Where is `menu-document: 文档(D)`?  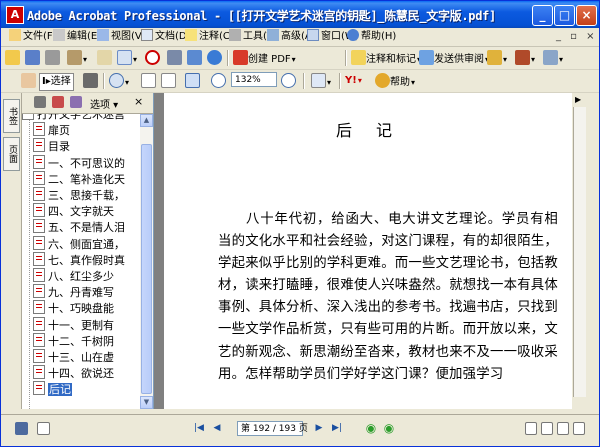
menu-document: 文档(D) is located at coordinates (166, 37).